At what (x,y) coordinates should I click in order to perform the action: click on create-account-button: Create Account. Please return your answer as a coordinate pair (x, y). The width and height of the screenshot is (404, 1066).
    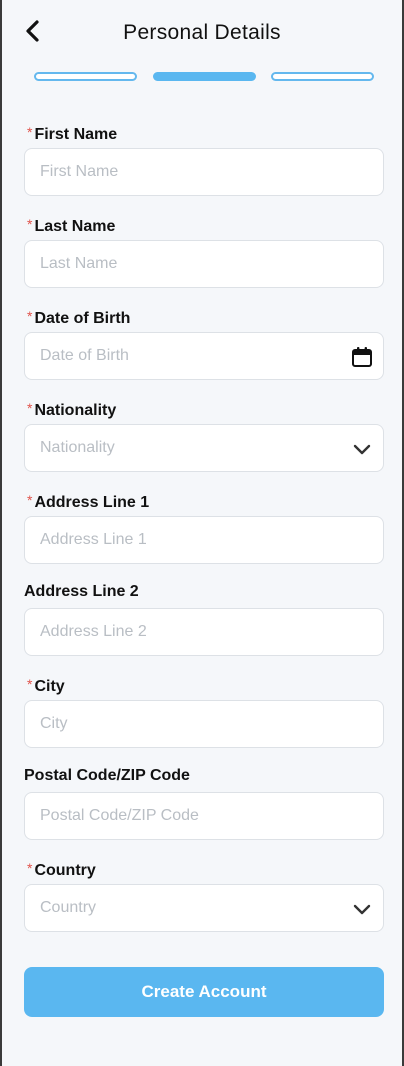
    Looking at the image, I should click on (204, 992).